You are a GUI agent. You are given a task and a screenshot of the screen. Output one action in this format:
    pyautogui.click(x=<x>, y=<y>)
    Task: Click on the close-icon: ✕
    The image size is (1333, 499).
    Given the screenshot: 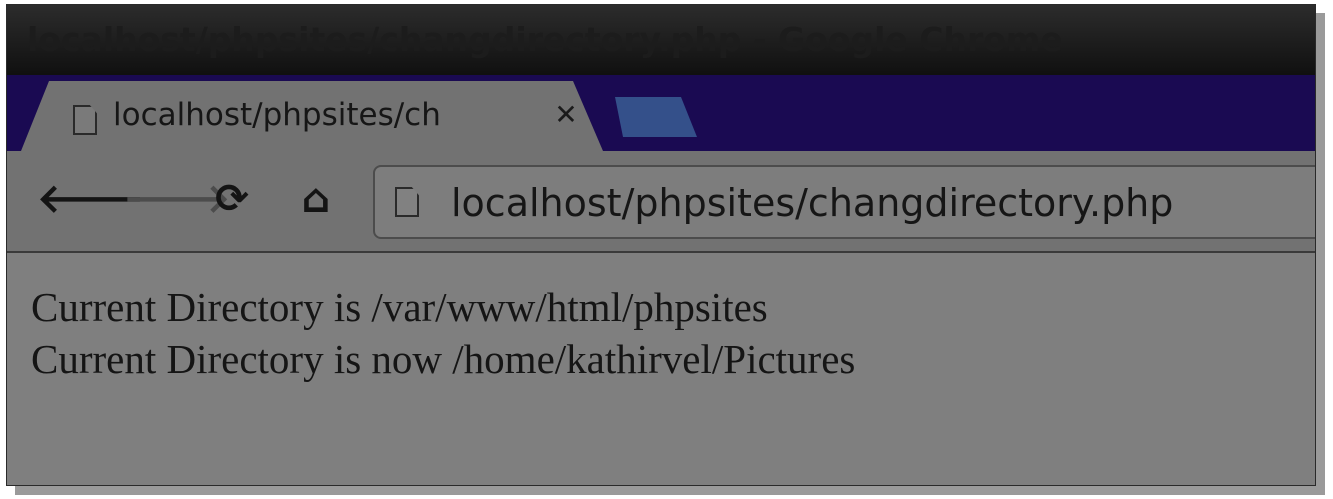 What is the action you would take?
    pyautogui.click(x=566, y=115)
    